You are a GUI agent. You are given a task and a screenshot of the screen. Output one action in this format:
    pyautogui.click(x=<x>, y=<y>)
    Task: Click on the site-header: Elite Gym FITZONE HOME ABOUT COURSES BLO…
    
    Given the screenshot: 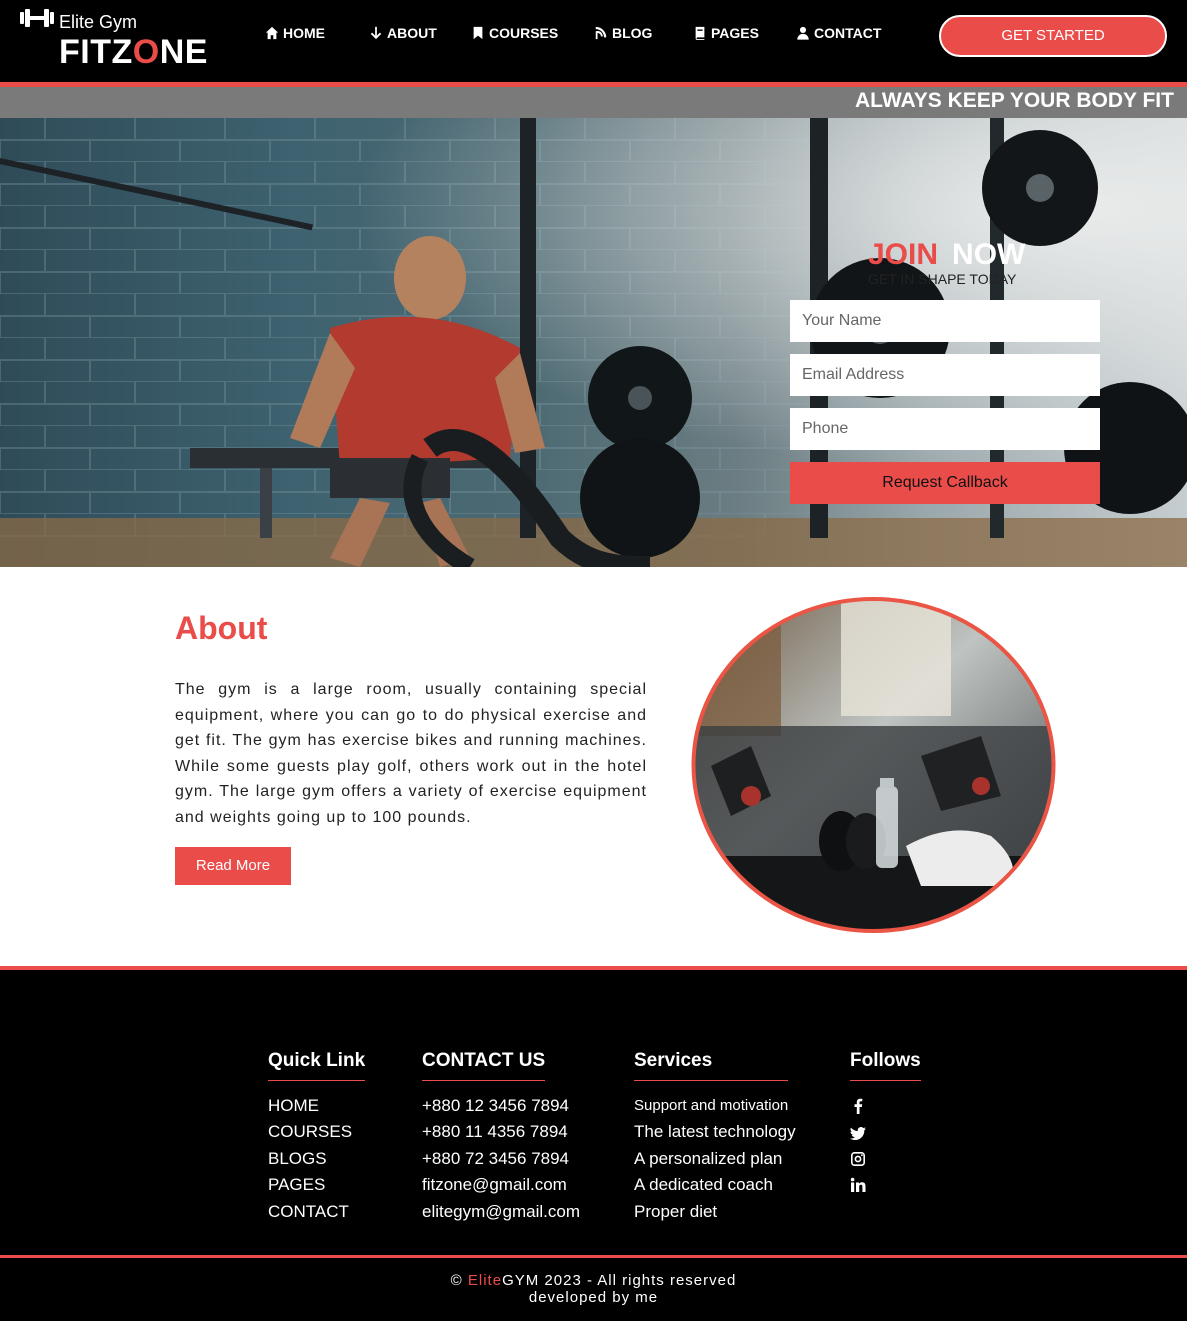 What is the action you would take?
    pyautogui.click(x=593, y=41)
    